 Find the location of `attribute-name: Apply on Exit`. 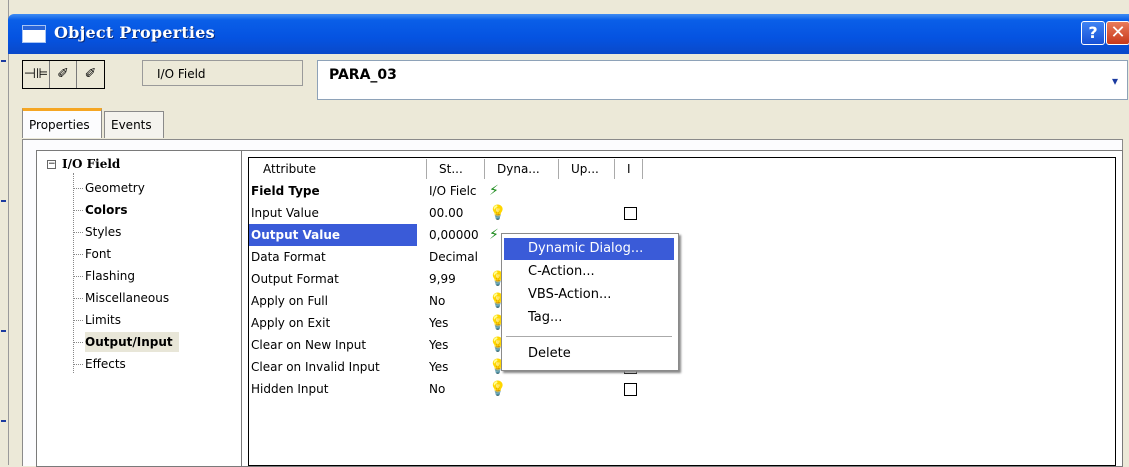

attribute-name: Apply on Exit is located at coordinates (291, 323).